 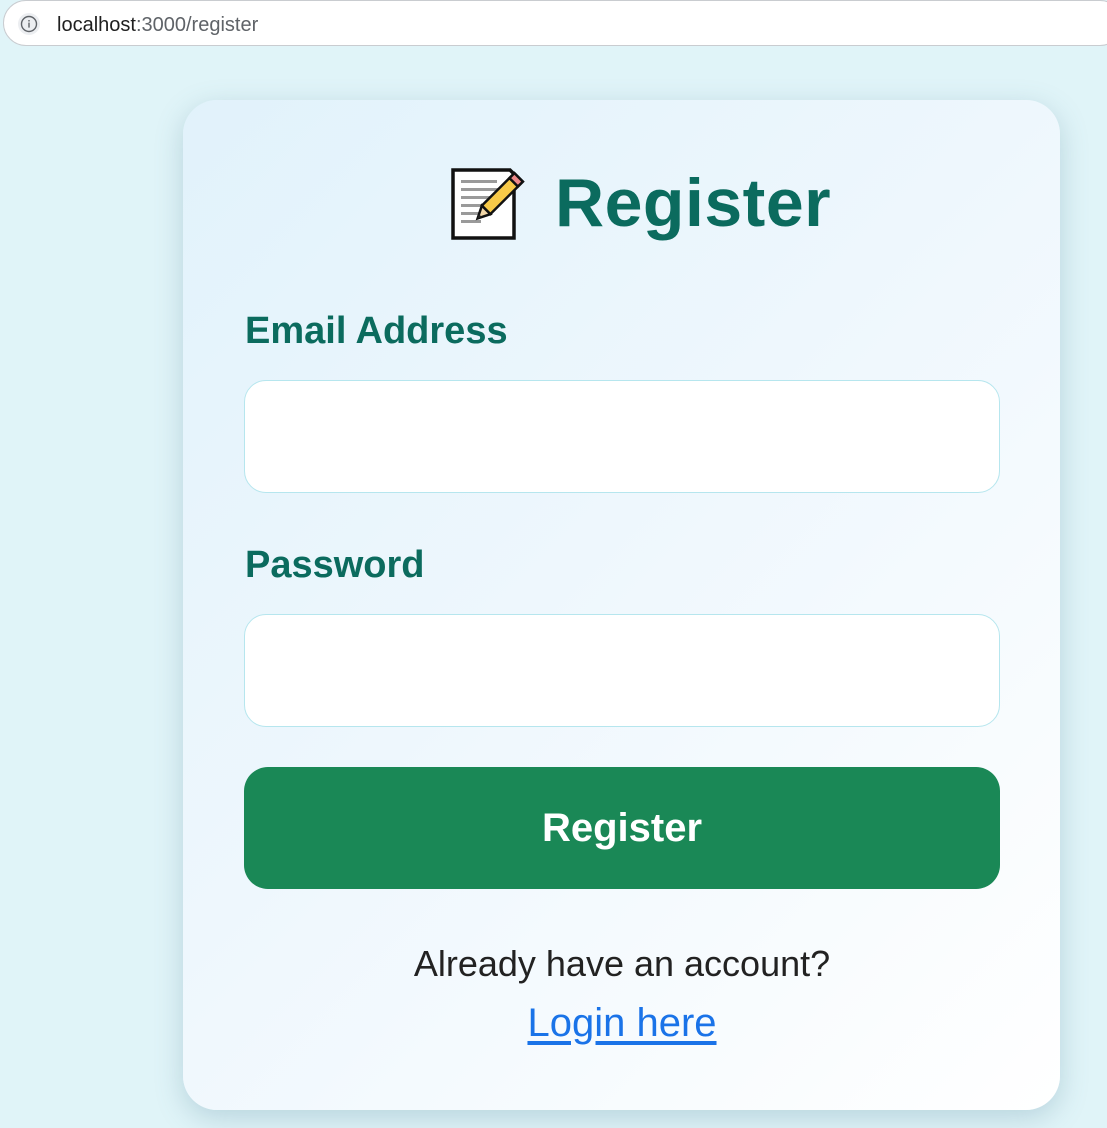 I want to click on url-path: :3000/register, so click(x=197, y=25).